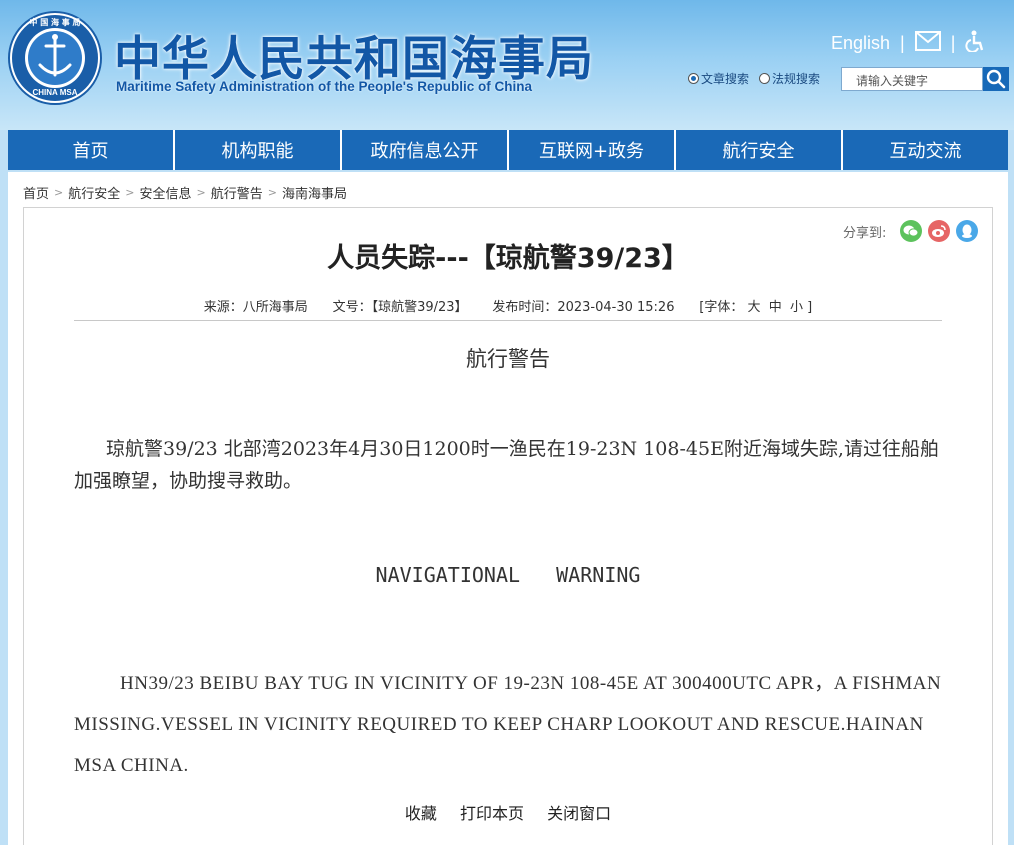  What do you see at coordinates (492, 813) in the screenshot?
I see `print-button: 打印本页` at bounding box center [492, 813].